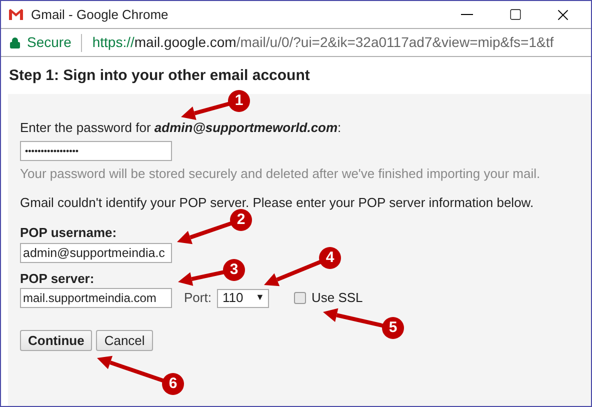 The image size is (592, 407). I want to click on window-title: Gmail - Google Chrome, so click(99, 15).